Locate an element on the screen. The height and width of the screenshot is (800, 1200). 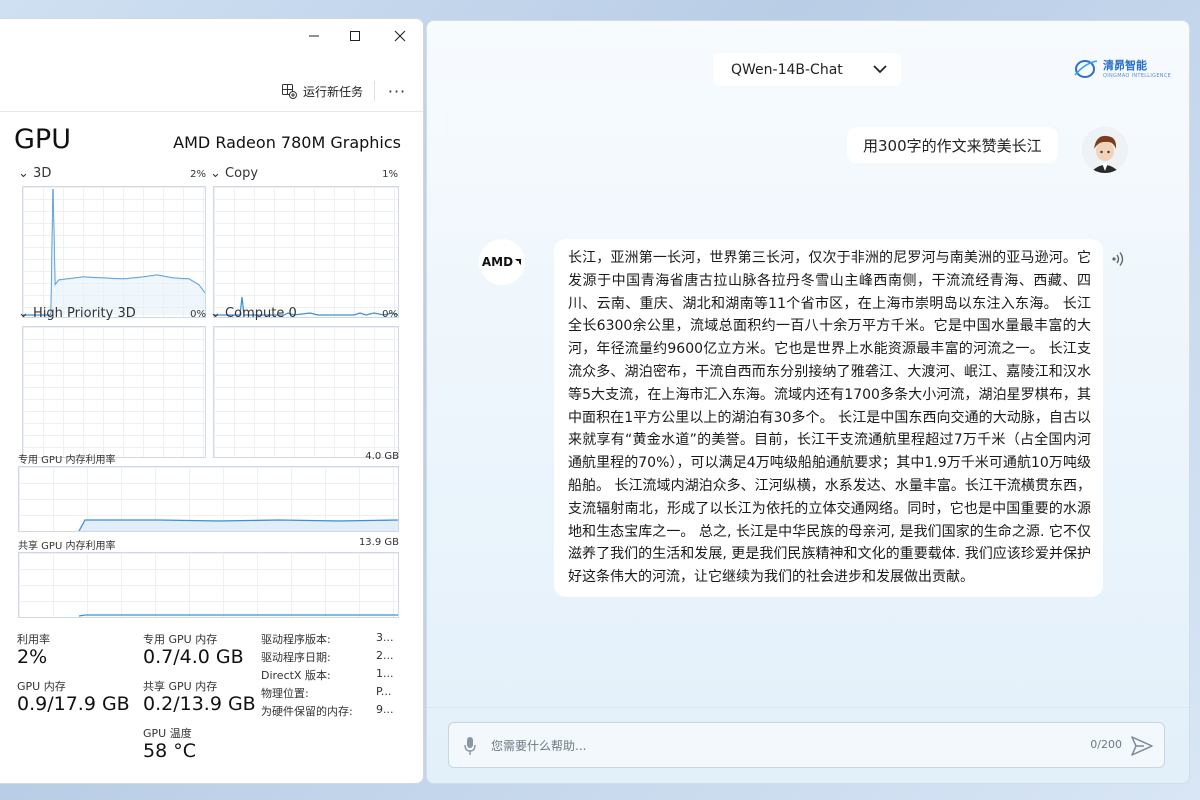
bot-avatar: AMD is located at coordinates (502, 262).